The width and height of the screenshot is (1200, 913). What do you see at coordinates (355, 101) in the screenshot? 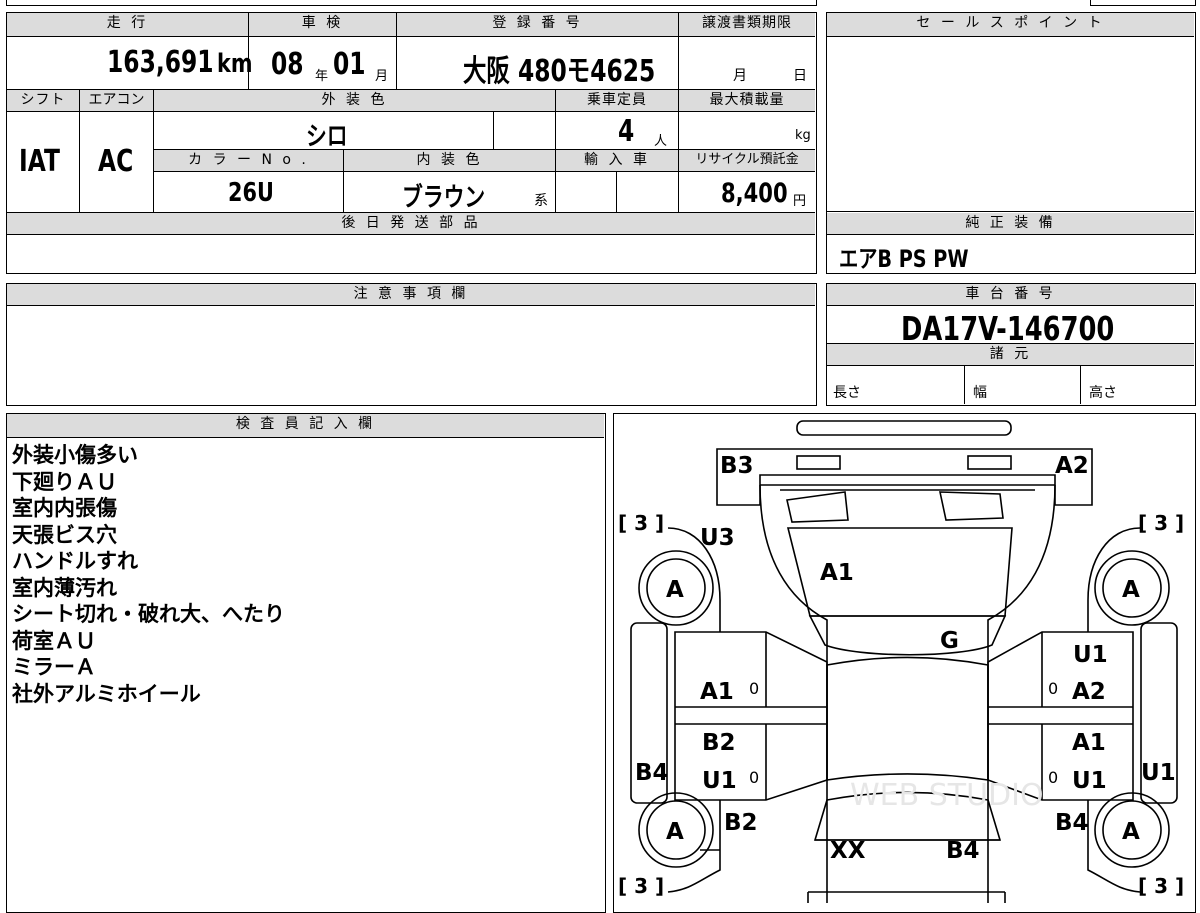
I see `exterior-color-header: 外 装 色` at bounding box center [355, 101].